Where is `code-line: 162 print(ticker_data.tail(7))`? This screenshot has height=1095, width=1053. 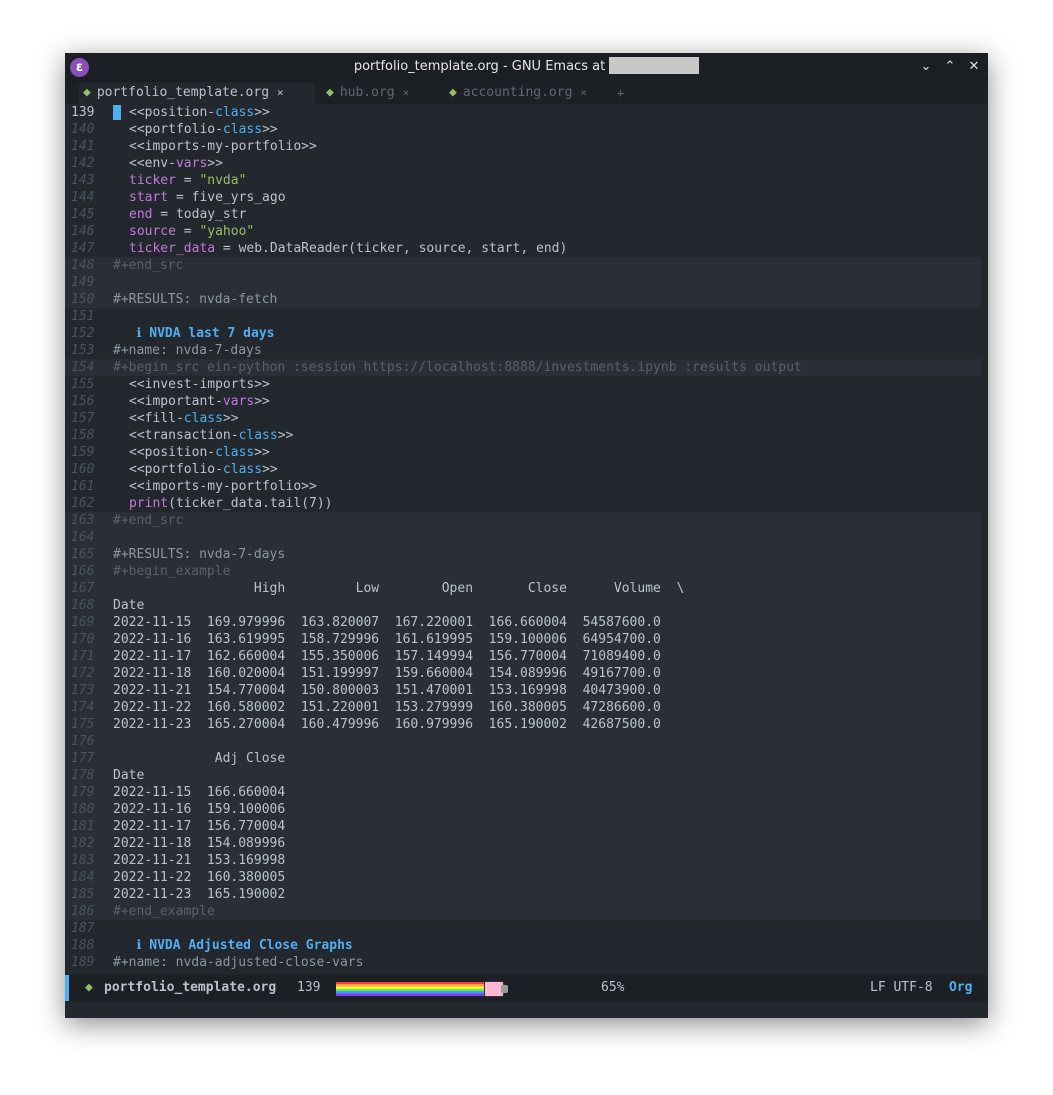 code-line: 162 print(ticker_data.tail(7)) is located at coordinates (523, 503).